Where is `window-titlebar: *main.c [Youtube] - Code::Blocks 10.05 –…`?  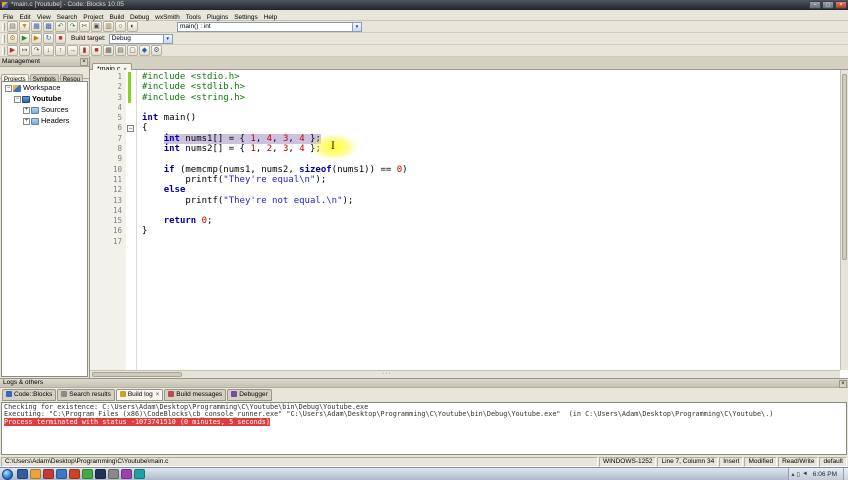
window-titlebar: *main.c [Youtube] - Code::Blocks 10.05 –… is located at coordinates (424, 5).